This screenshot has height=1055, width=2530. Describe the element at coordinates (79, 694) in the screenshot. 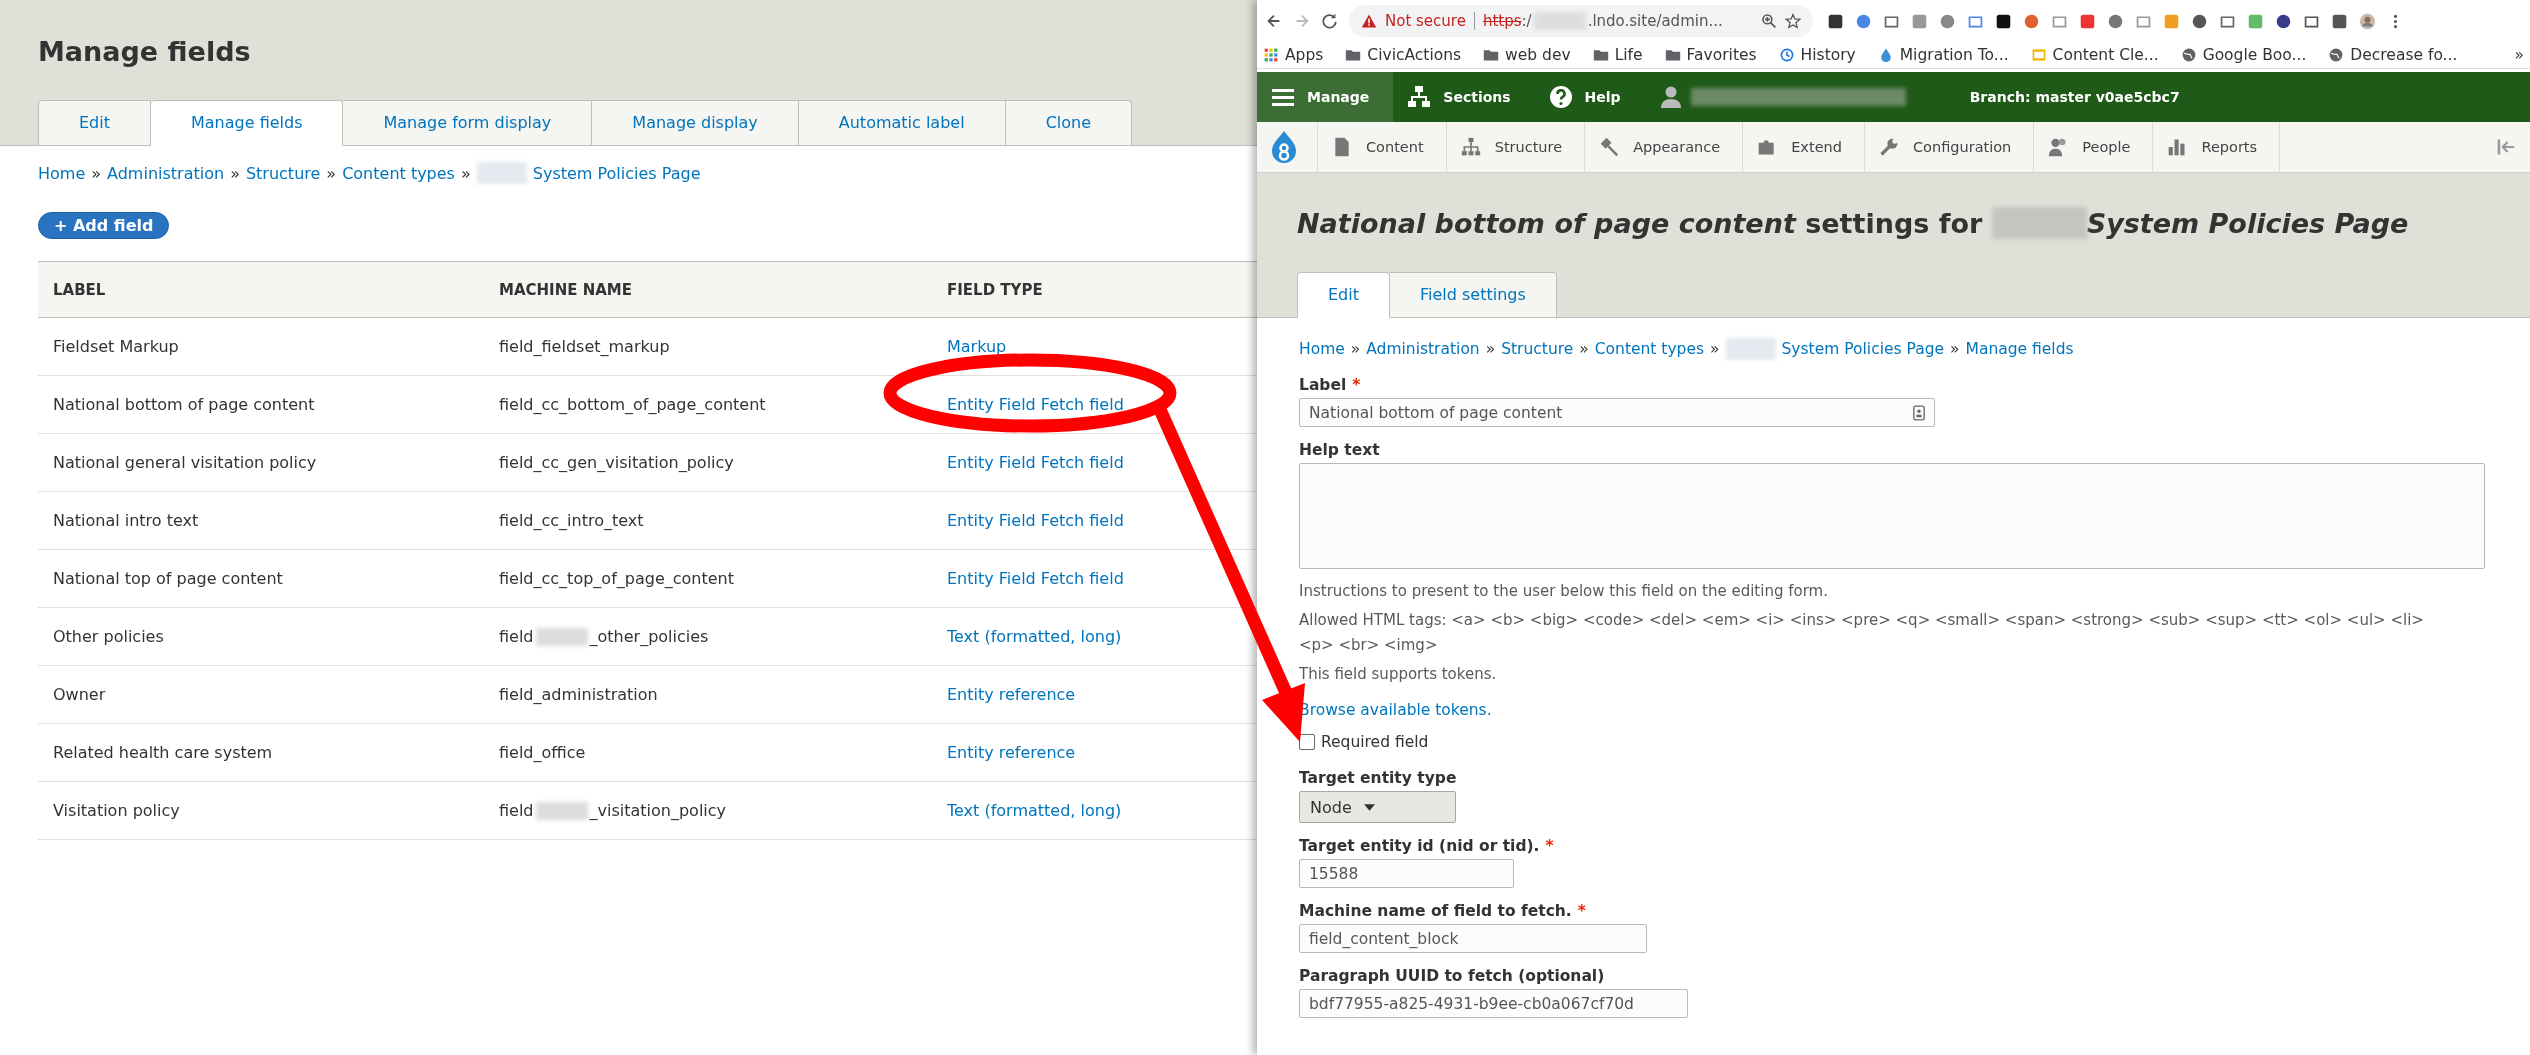

I see `table-cell-text: Owner` at that location.